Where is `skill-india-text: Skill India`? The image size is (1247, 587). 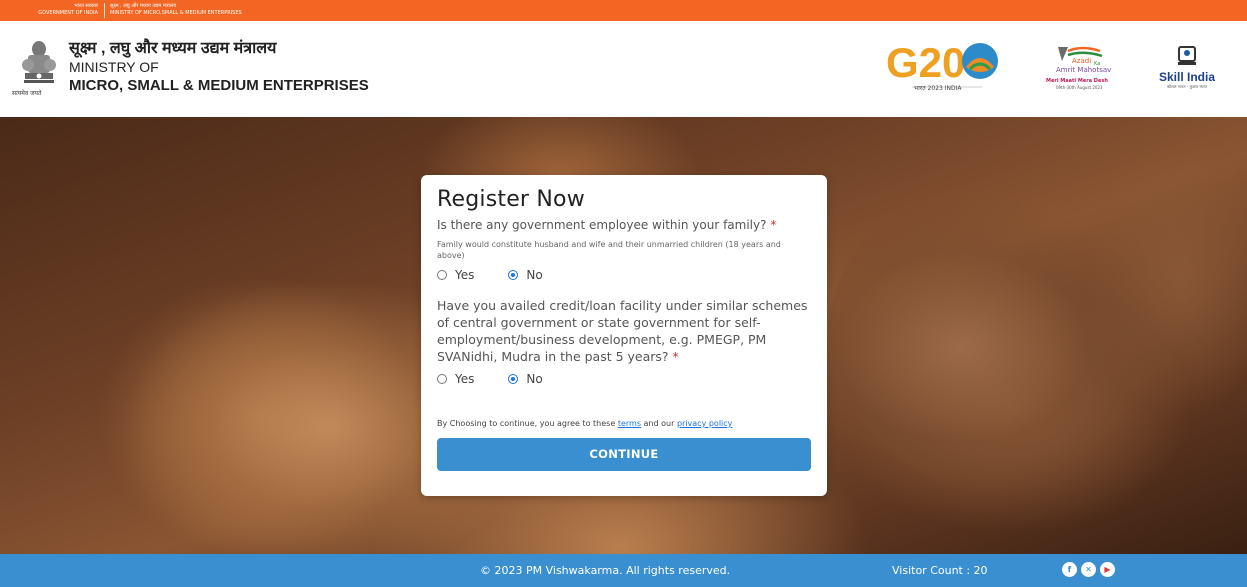 skill-india-text: Skill India is located at coordinates (1186, 77).